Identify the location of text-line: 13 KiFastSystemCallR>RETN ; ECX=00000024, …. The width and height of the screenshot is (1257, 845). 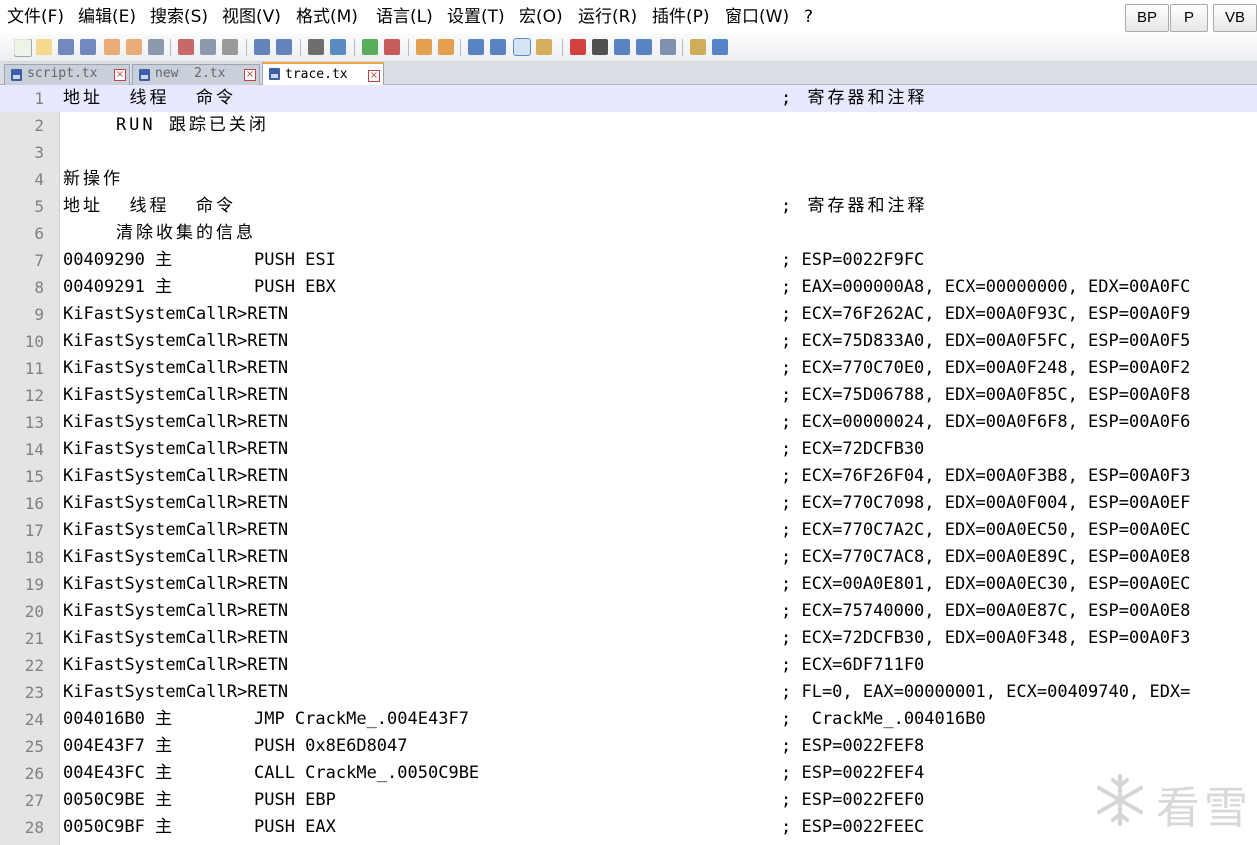
(628, 422).